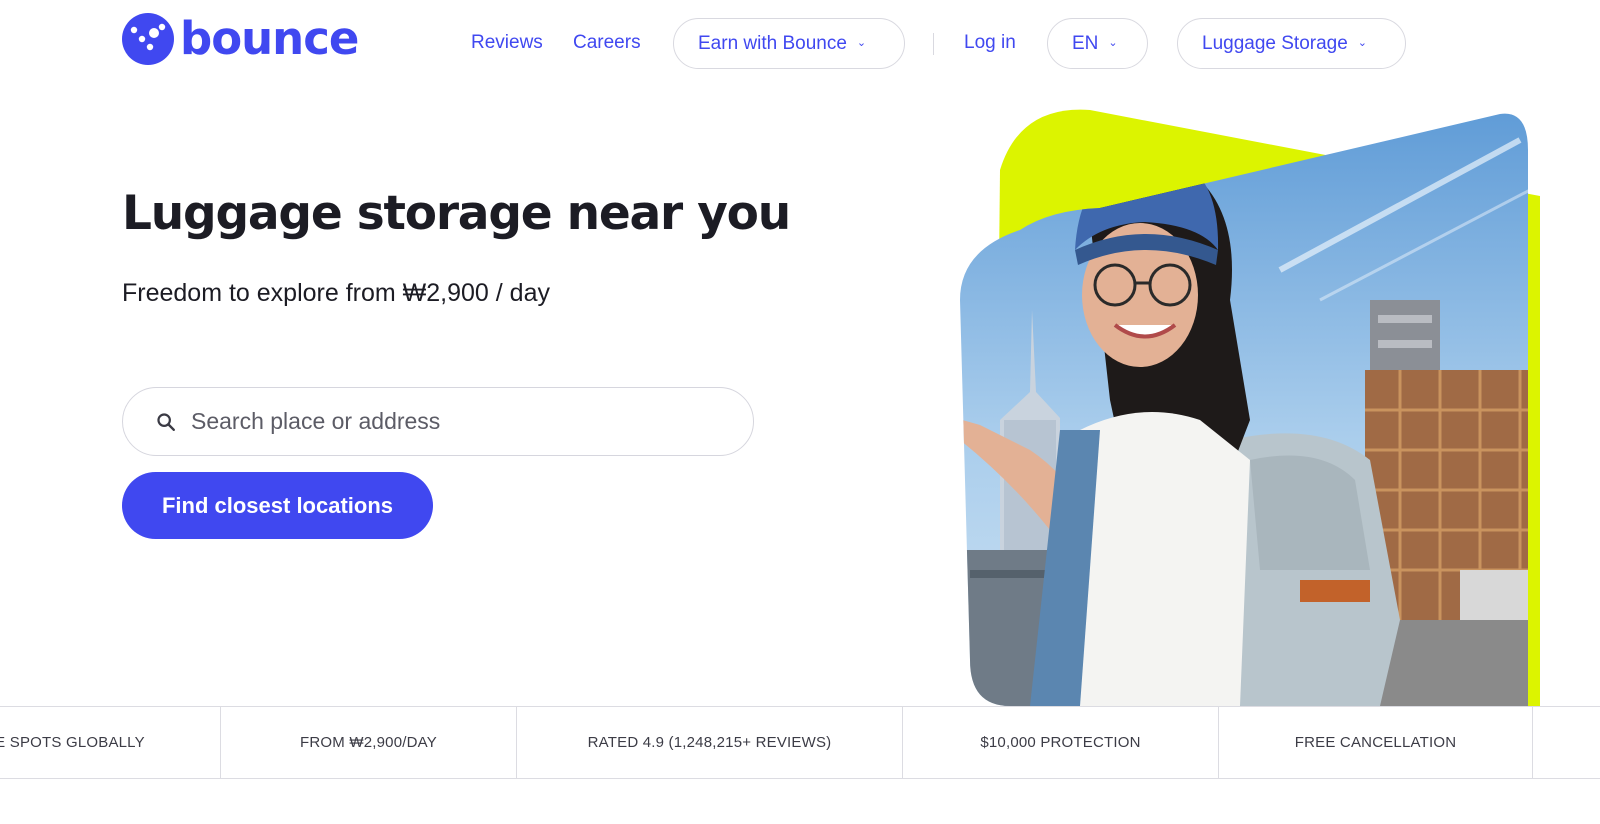 The height and width of the screenshot is (824, 1600). What do you see at coordinates (772, 43) in the screenshot?
I see `earn-with-bounce-label: Earn with Bounce` at bounding box center [772, 43].